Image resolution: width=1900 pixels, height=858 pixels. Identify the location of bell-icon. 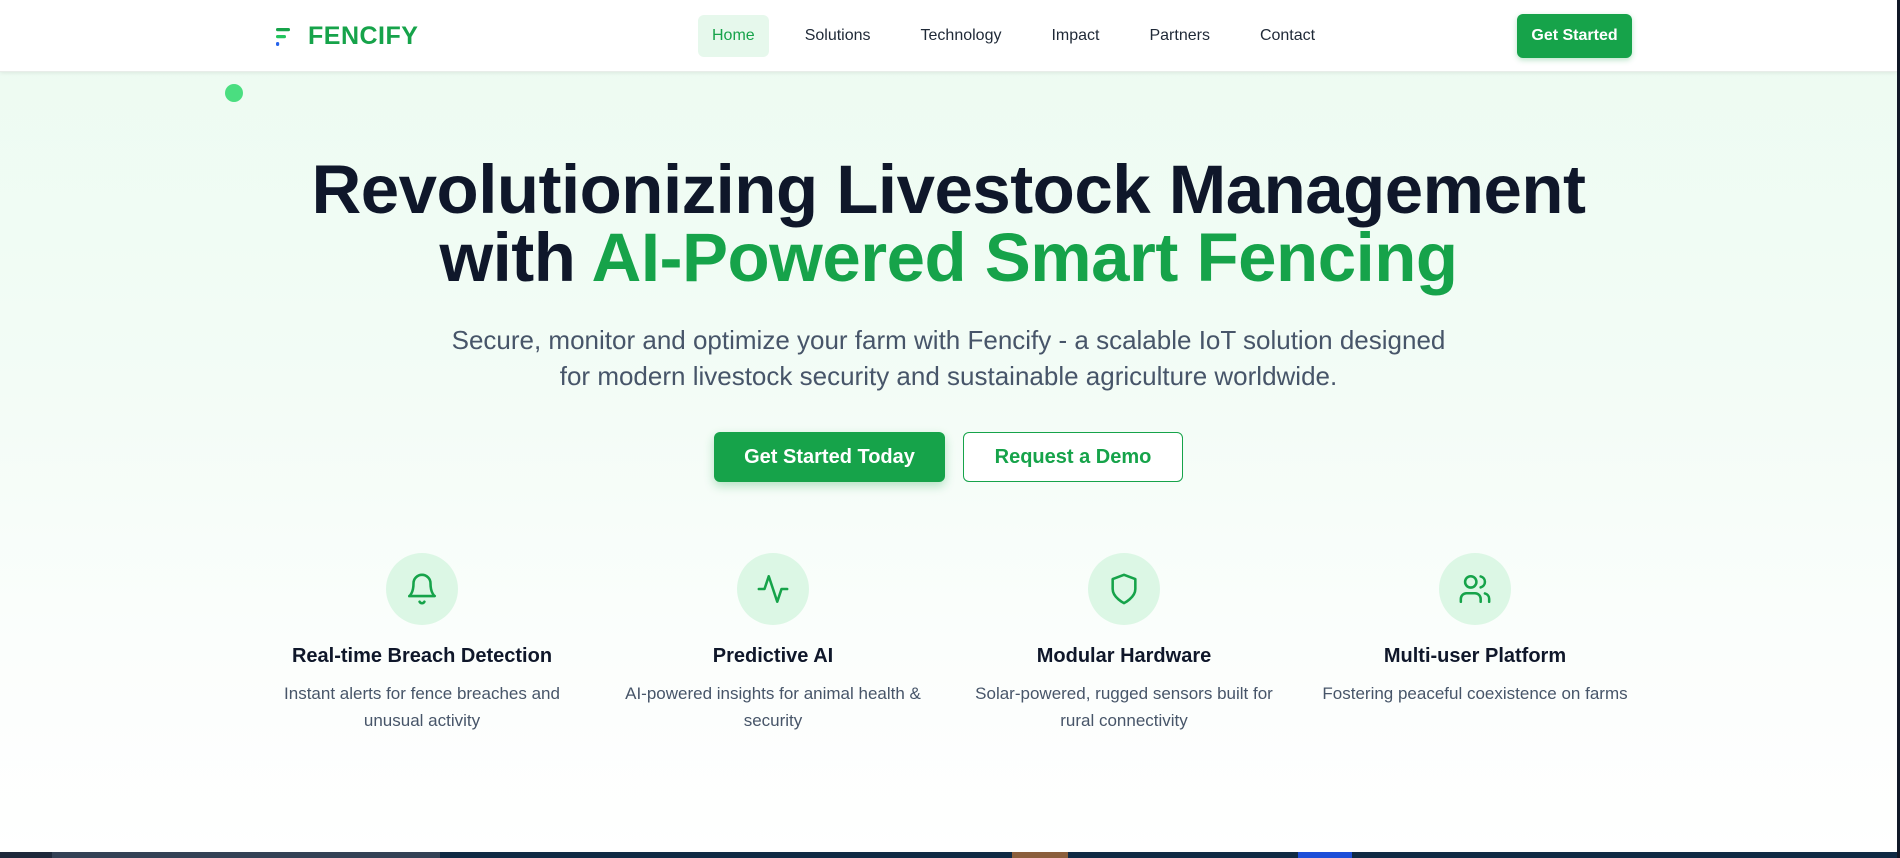
(422, 589).